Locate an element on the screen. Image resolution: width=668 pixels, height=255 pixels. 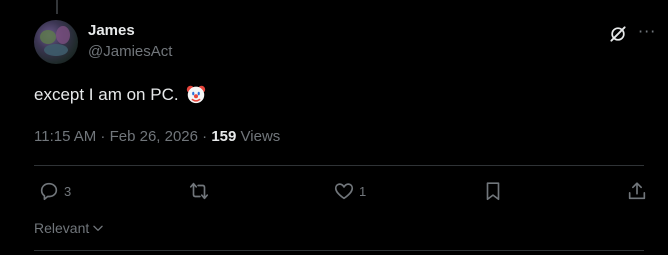
reply-count: 3 is located at coordinates (68, 191).